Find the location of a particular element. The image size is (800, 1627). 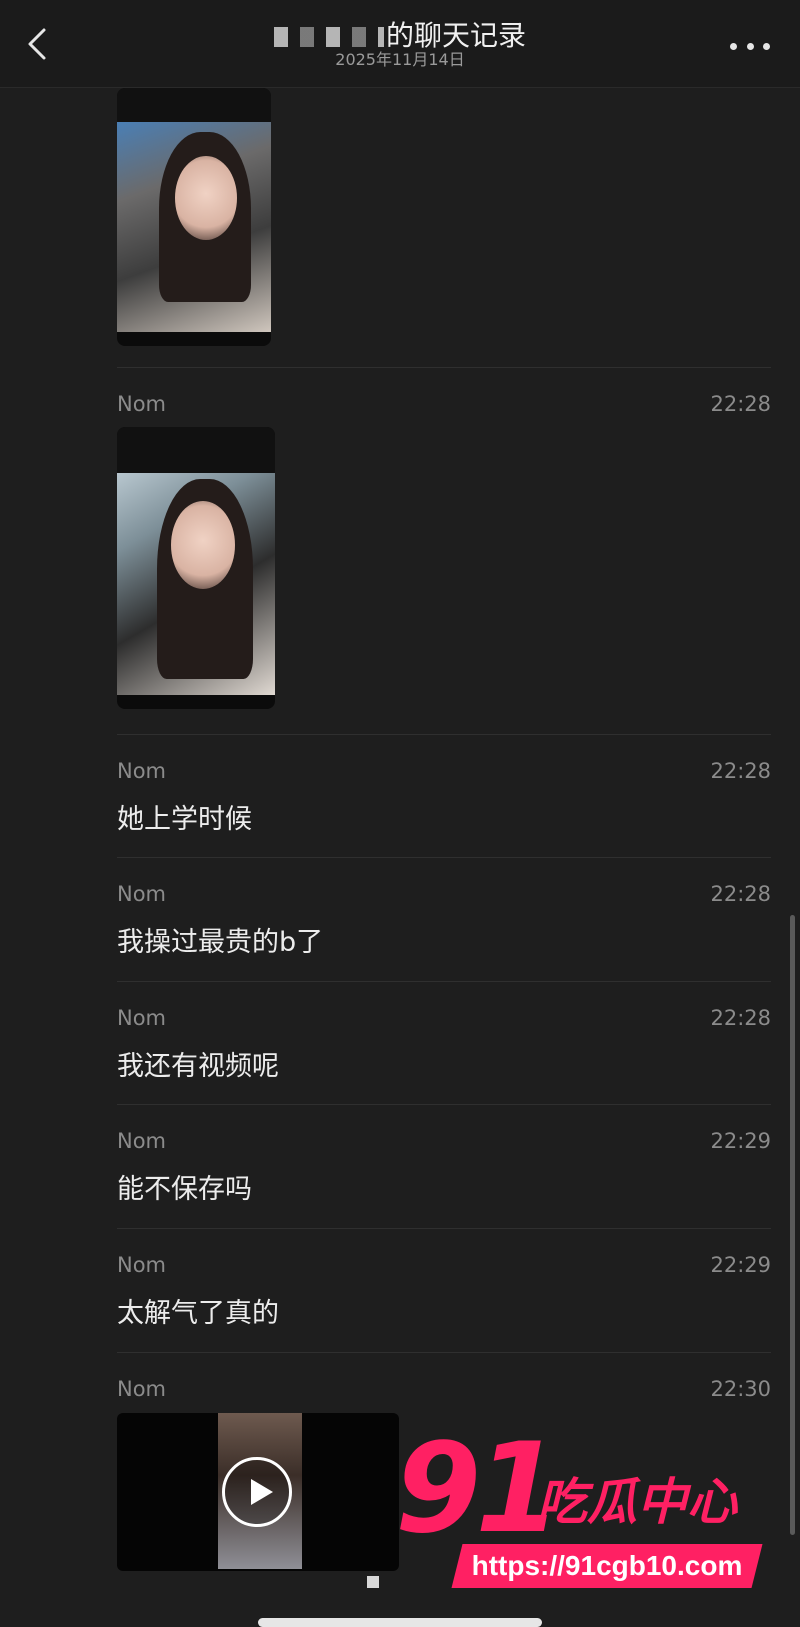

scrollbar is located at coordinates (792, 1225).